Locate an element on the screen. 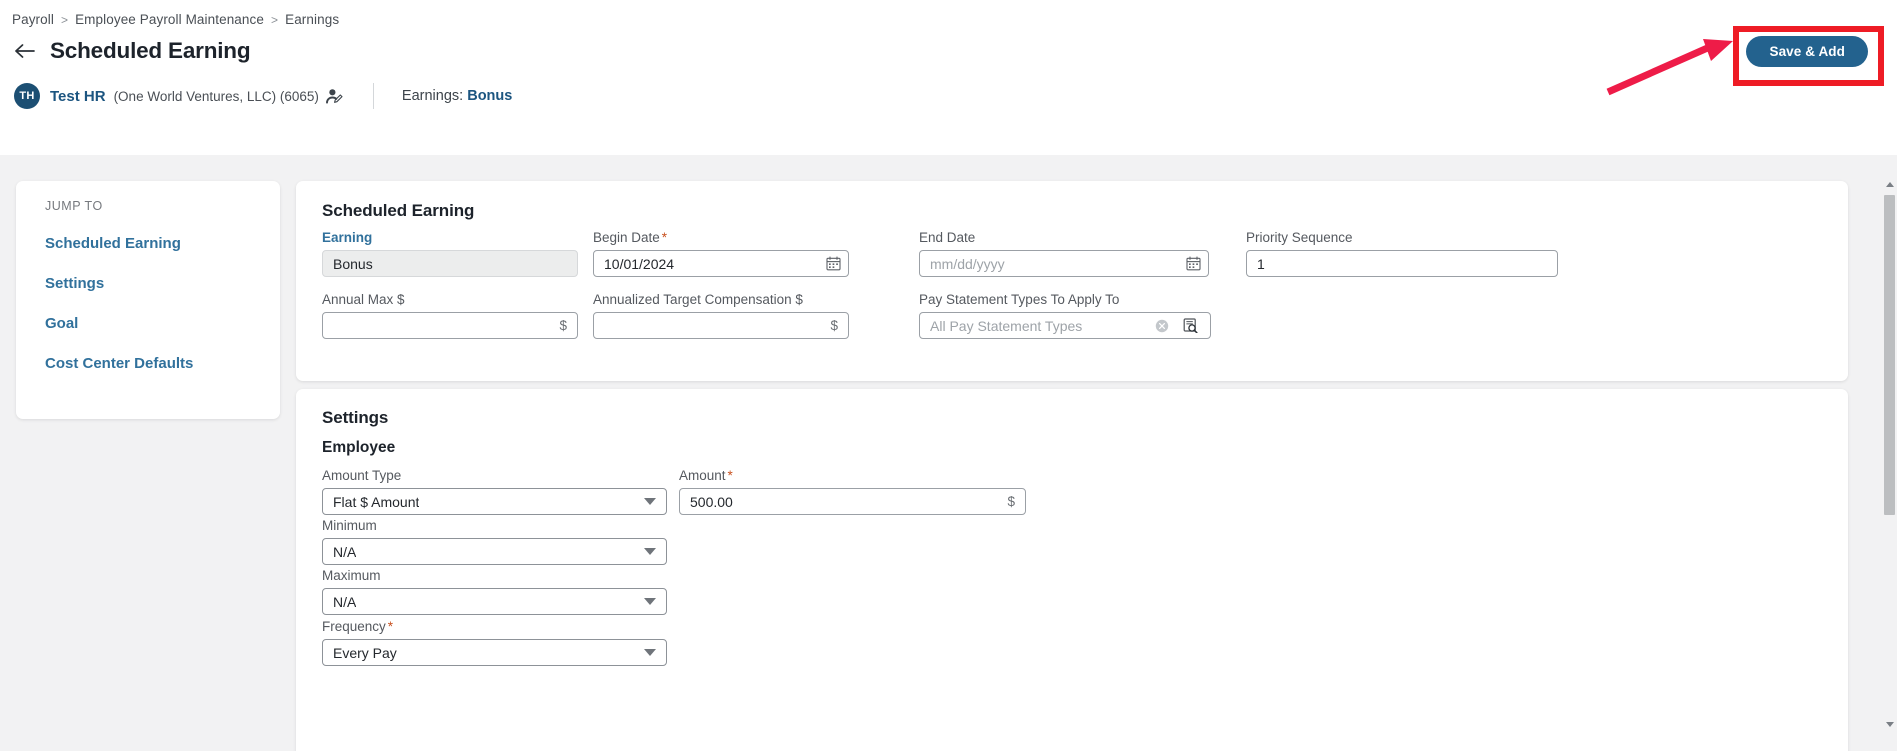 The image size is (1897, 751). employee-company: (One World Ventures, LLC) (6065) is located at coordinates (216, 96).